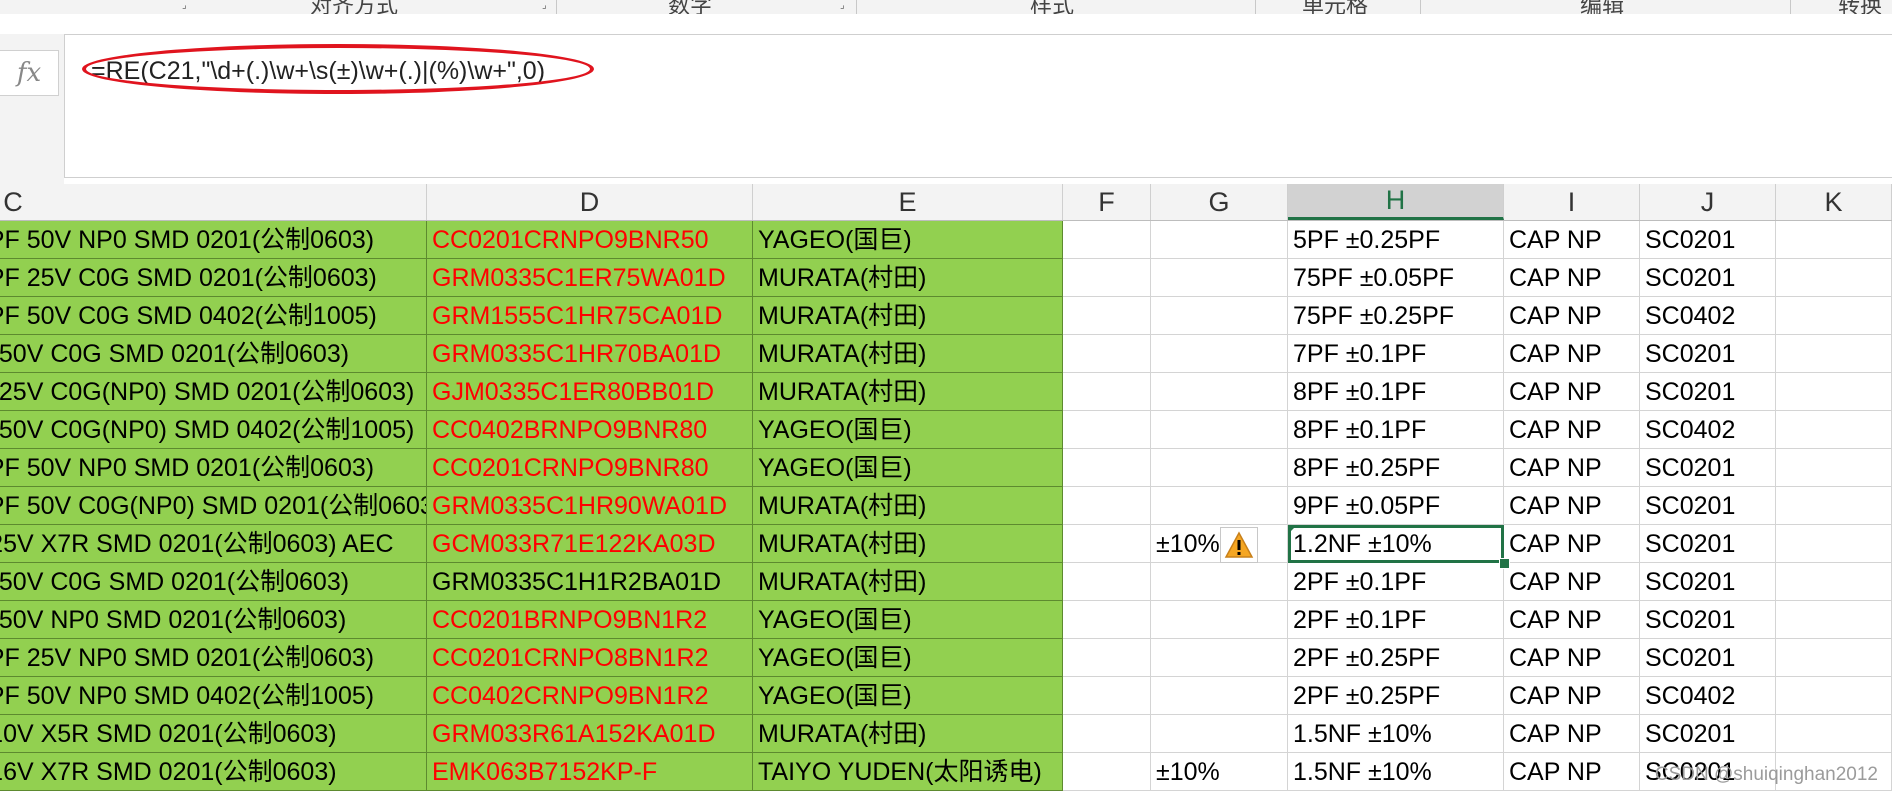  I want to click on cell-tolerance: ±10%, so click(1219, 772).